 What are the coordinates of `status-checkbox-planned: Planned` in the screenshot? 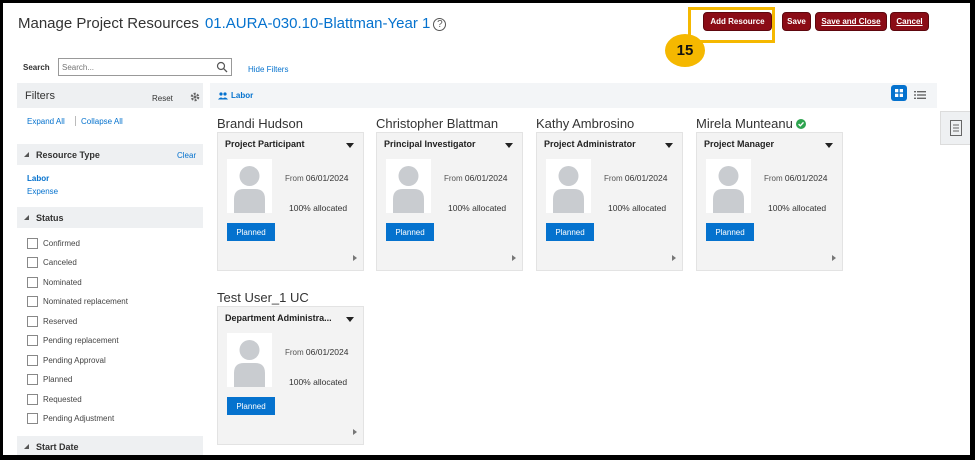 It's located at (49, 379).